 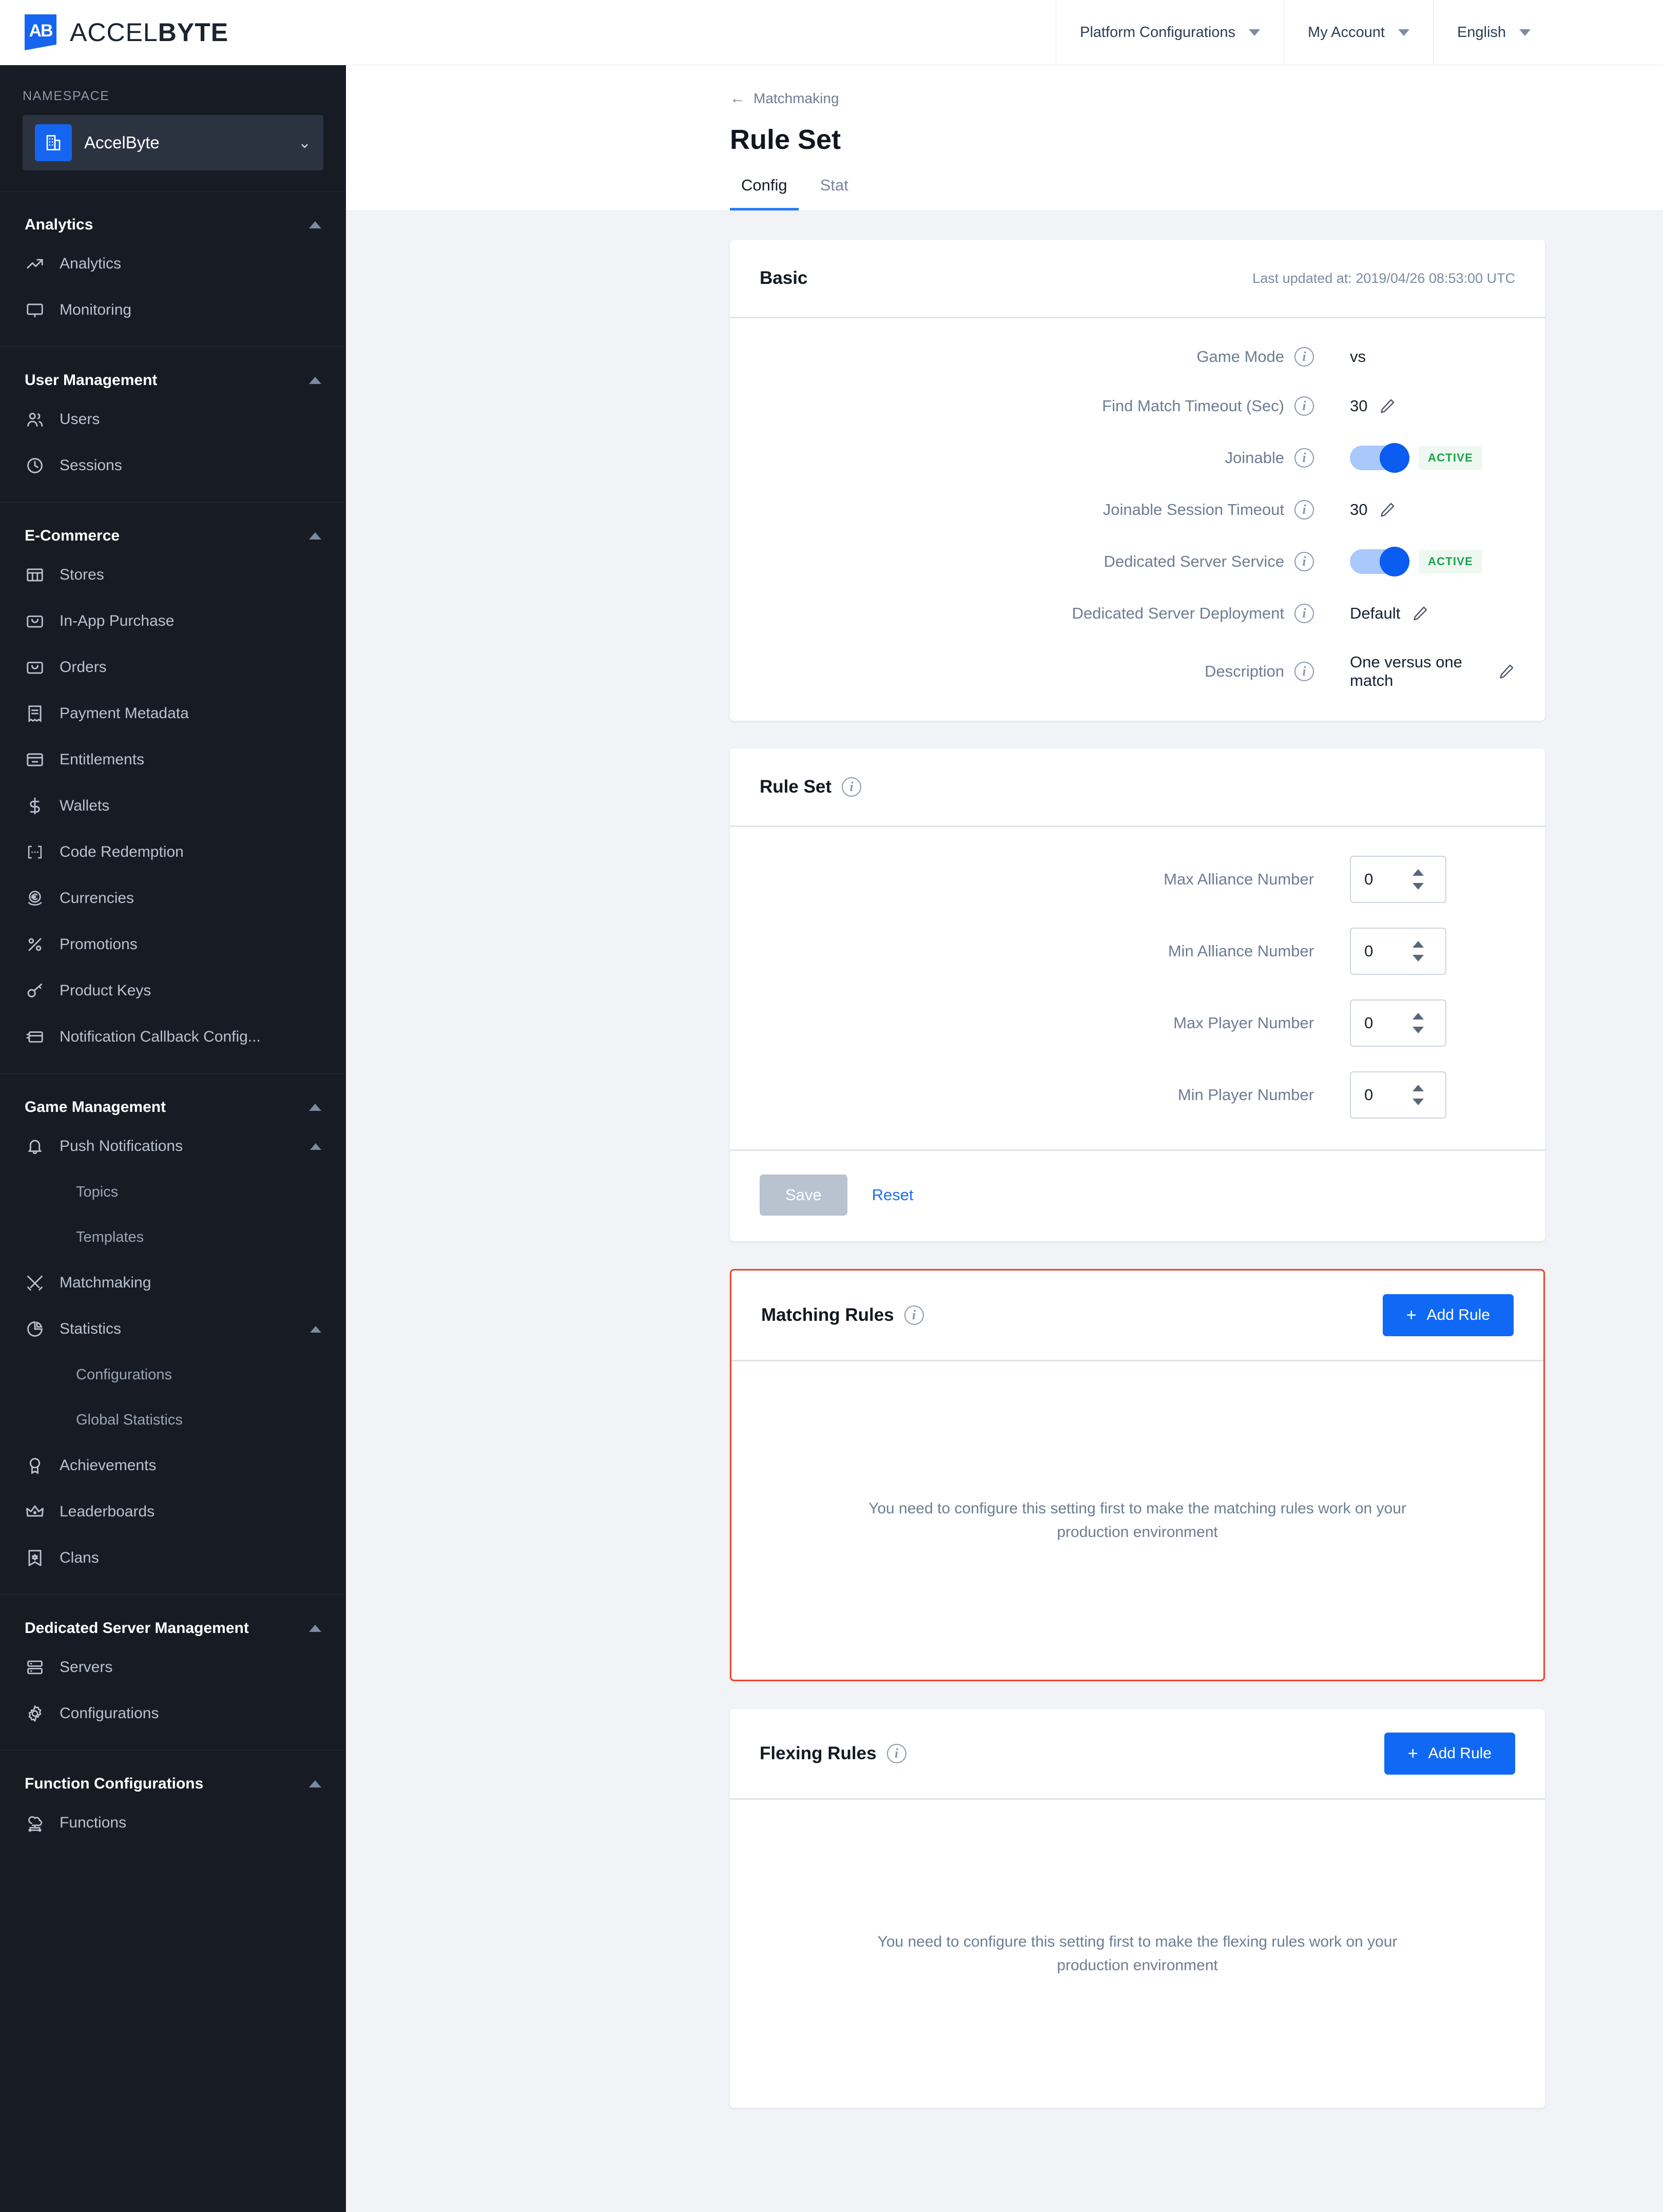 I want to click on top-nav-label: My Account, so click(x=1346, y=32).